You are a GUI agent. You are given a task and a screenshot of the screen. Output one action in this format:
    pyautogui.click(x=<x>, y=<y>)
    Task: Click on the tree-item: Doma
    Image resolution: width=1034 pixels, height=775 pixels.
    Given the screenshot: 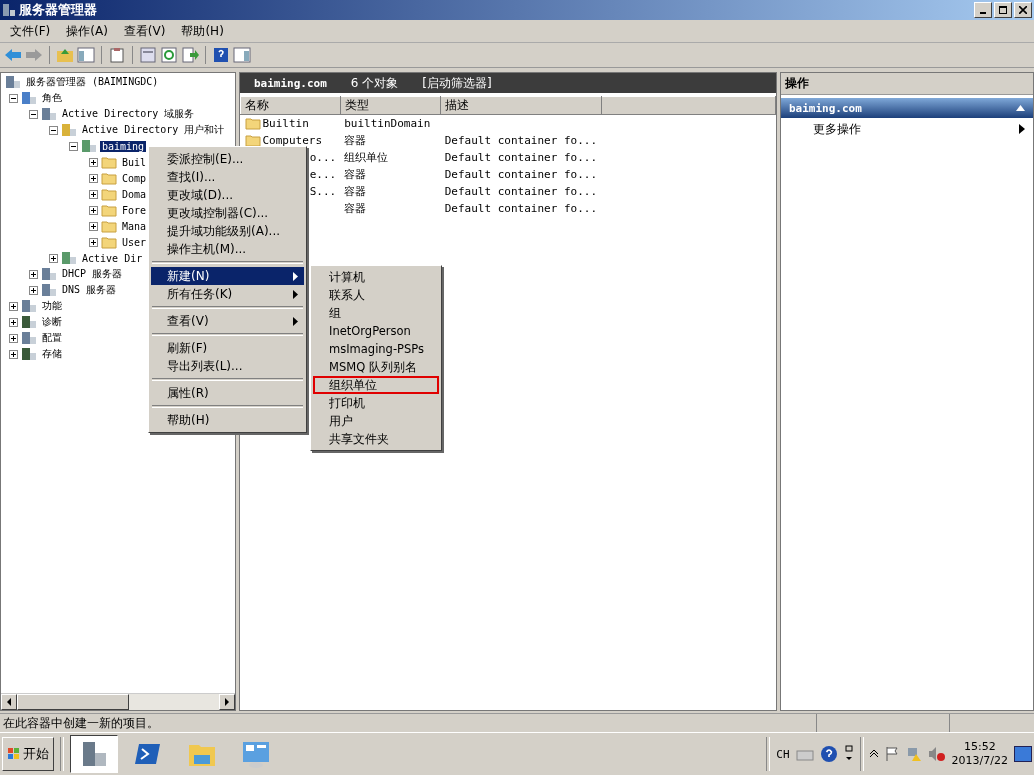 What is the action you would take?
    pyautogui.click(x=134, y=194)
    